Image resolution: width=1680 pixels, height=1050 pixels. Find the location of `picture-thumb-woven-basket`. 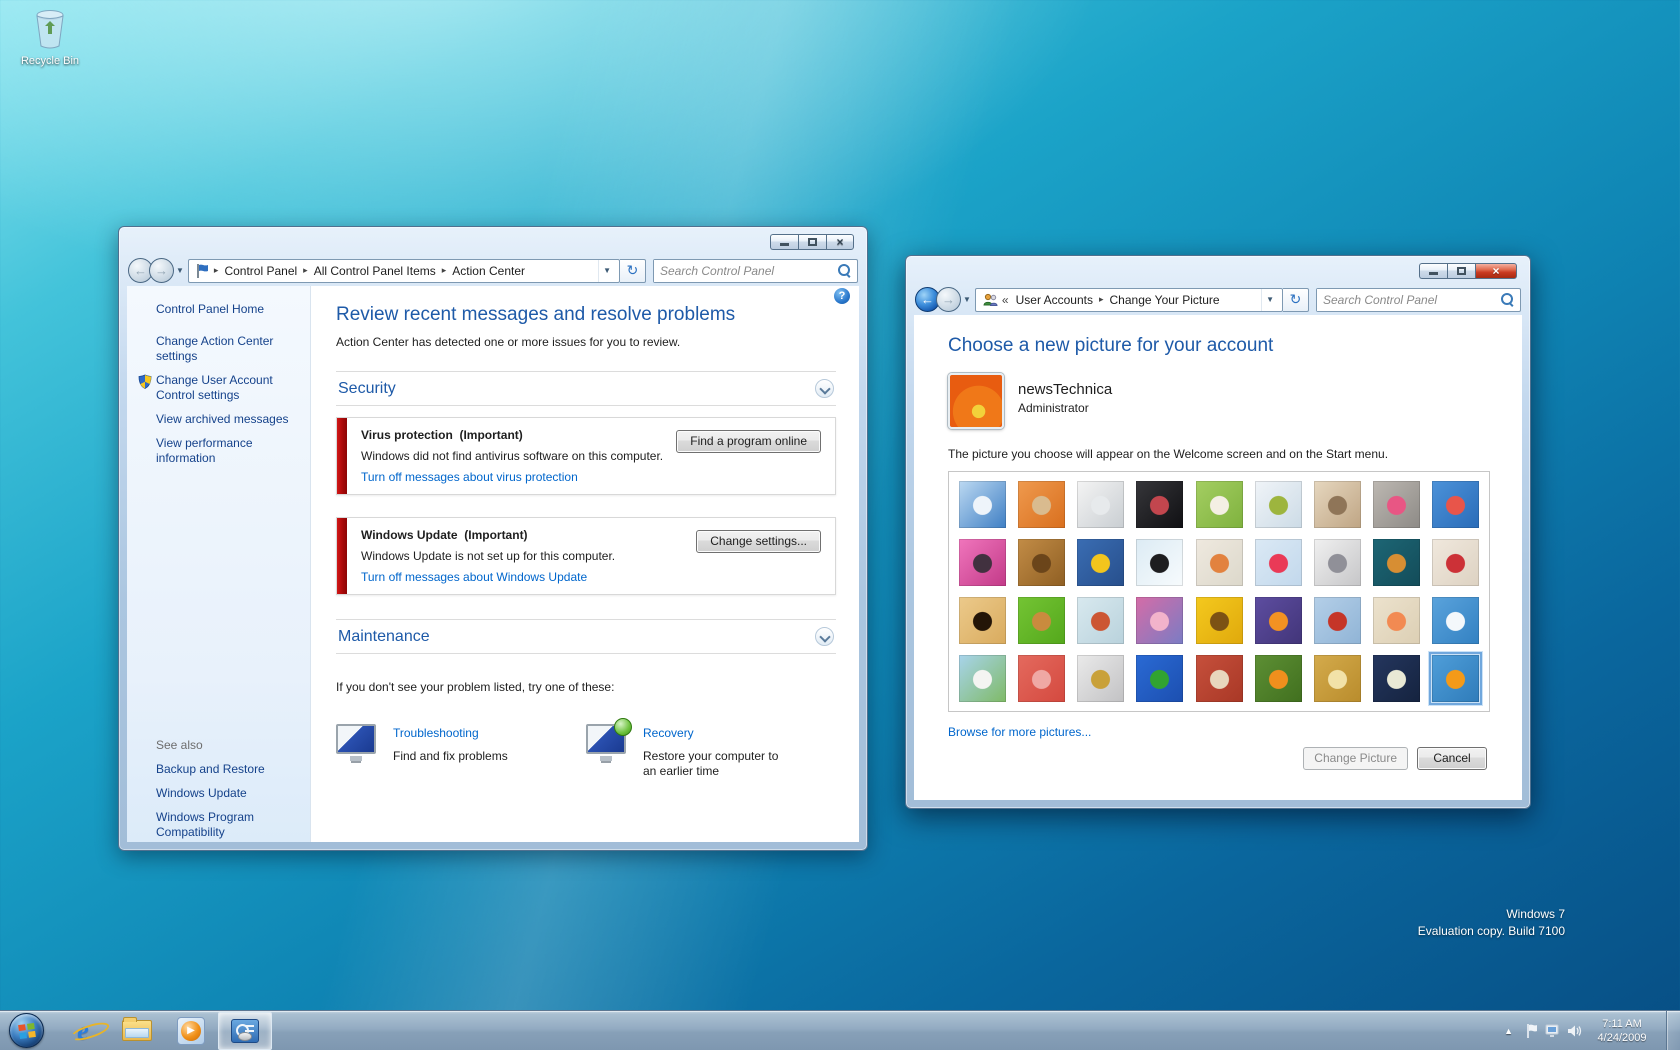

picture-thumb-woven-basket is located at coordinates (1337, 678).